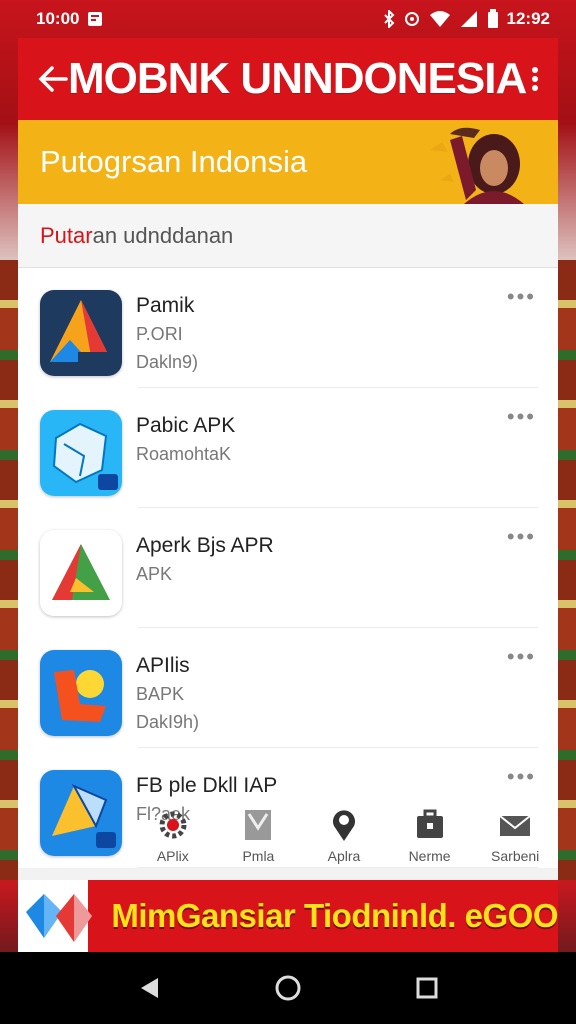 Image resolution: width=576 pixels, height=1024 pixels. I want to click on apilis-app-icon, so click(81, 693).